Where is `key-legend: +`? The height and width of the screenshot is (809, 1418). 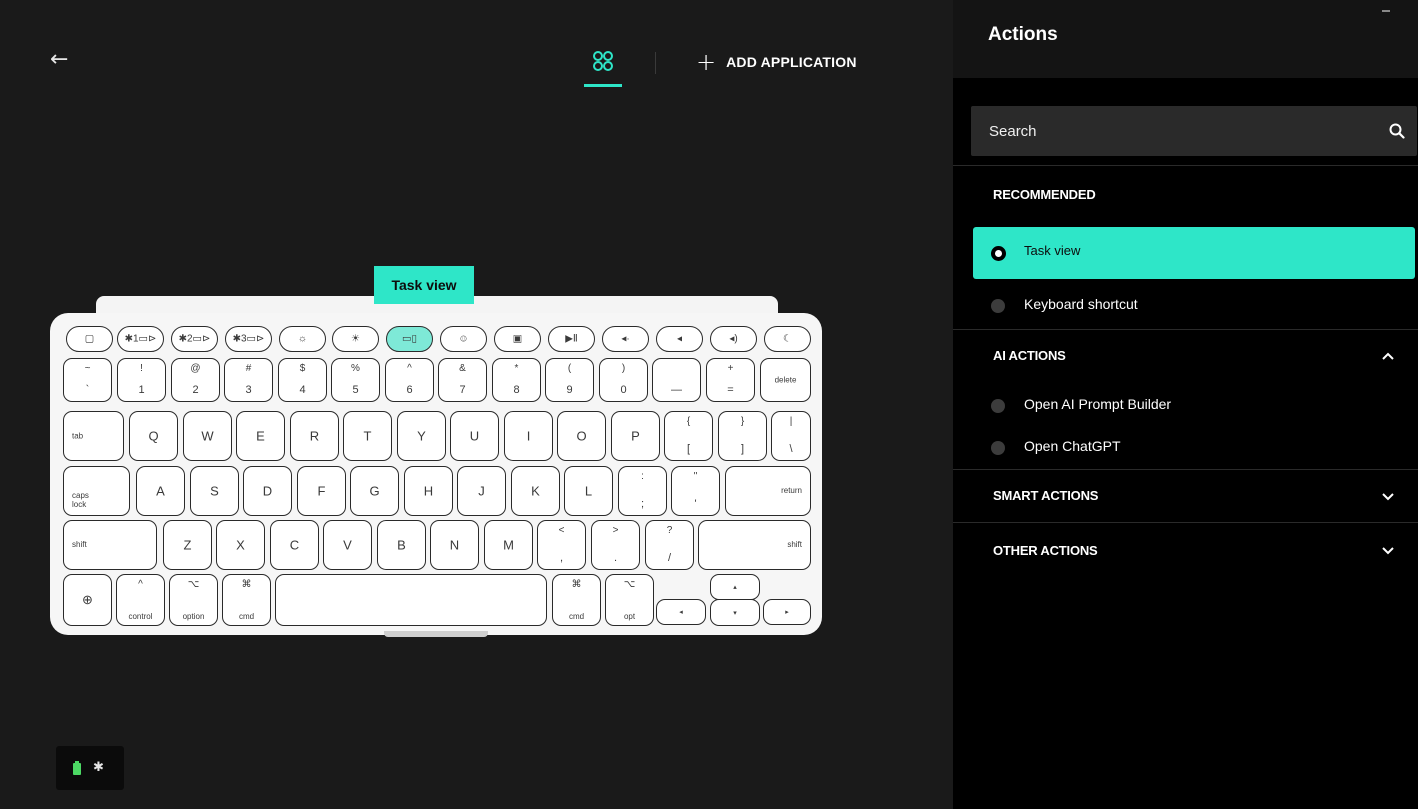 key-legend: + is located at coordinates (730, 368).